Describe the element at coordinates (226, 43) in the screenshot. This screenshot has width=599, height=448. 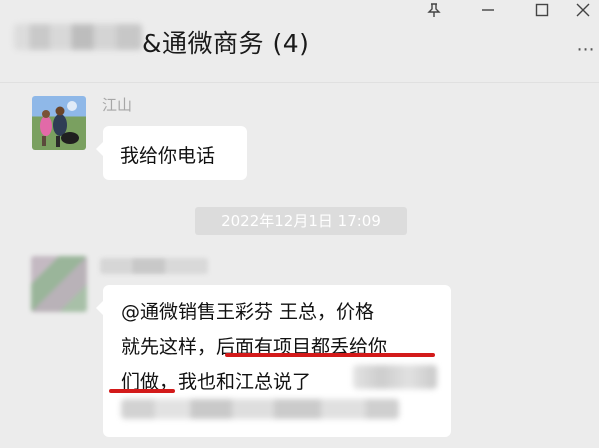
I see `chat-title: &通微商务 (4)` at that location.